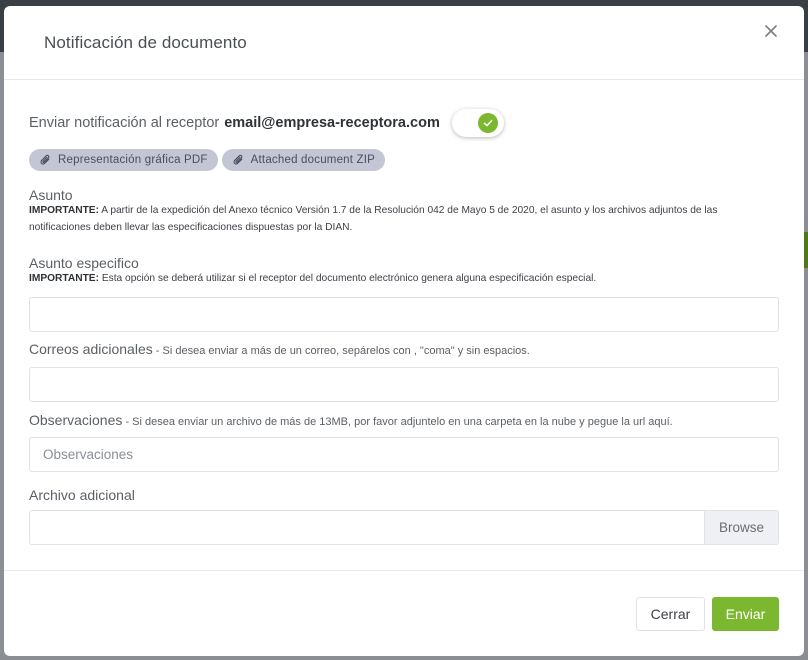 Image resolution: width=808 pixels, height=660 pixels. What do you see at coordinates (133, 160) in the screenshot?
I see `chip-label: Representación gráfica PDF` at bounding box center [133, 160].